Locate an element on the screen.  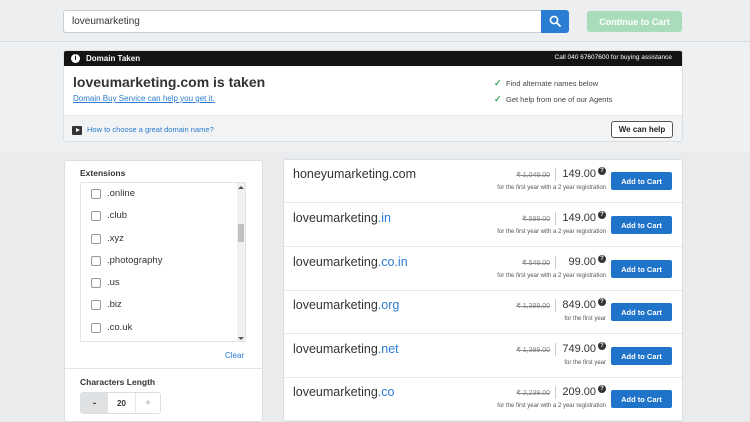
original-price: ₹ 599.00 is located at coordinates (536, 219).